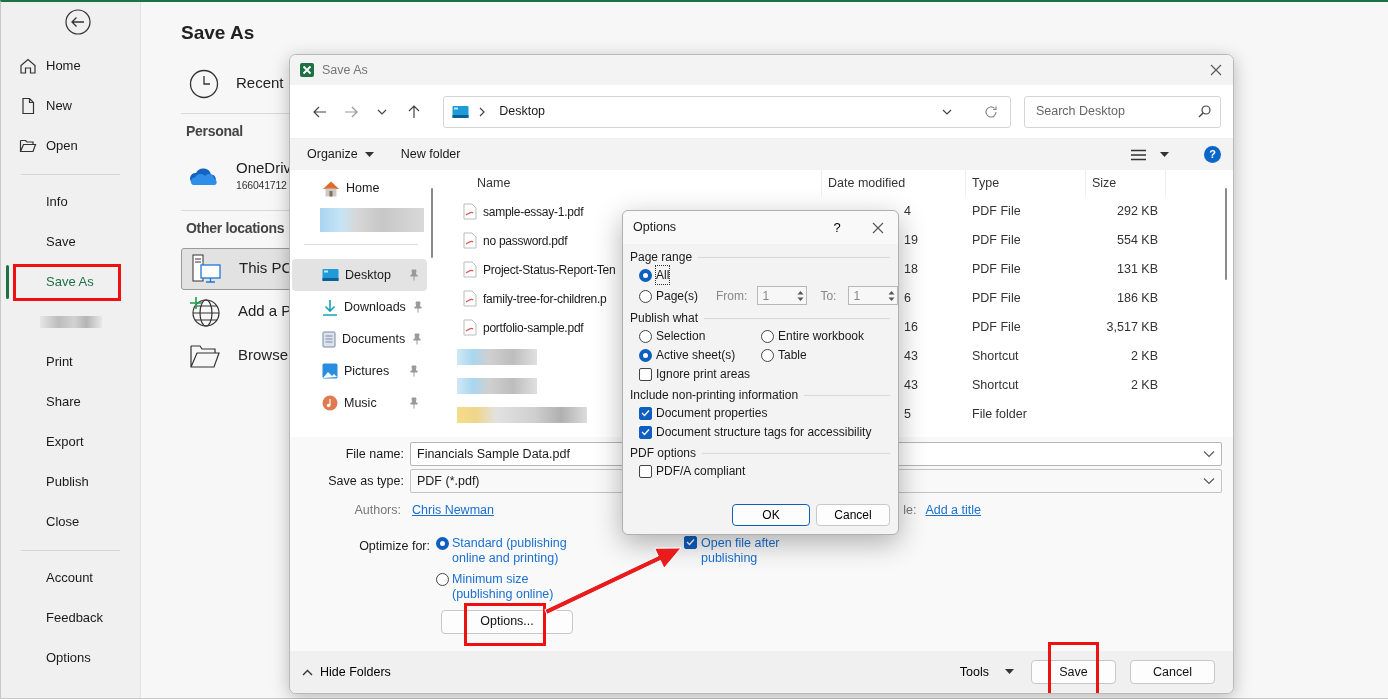 The image size is (1388, 699). I want to click on size-cell-text: 292 KB, so click(1137, 212).